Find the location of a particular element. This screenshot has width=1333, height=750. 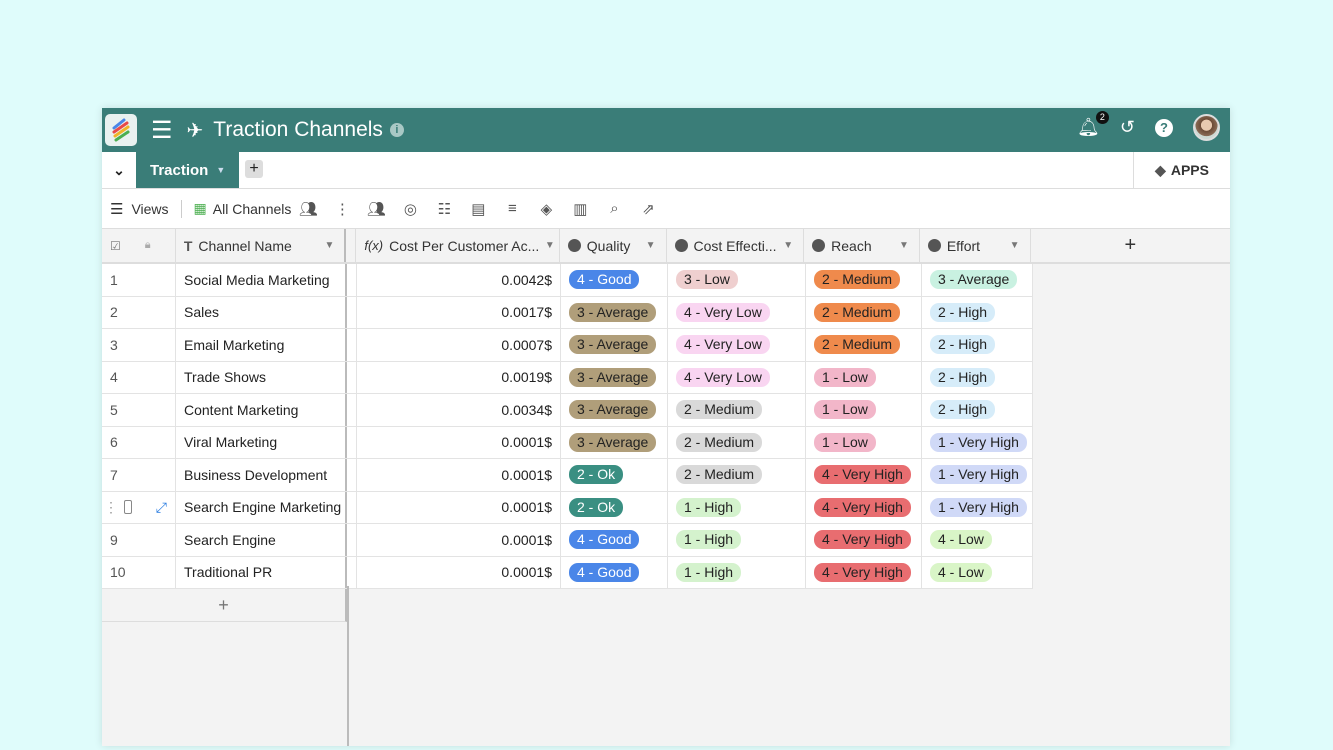

channel-name-cell: Content Marketing is located at coordinates (261, 410).